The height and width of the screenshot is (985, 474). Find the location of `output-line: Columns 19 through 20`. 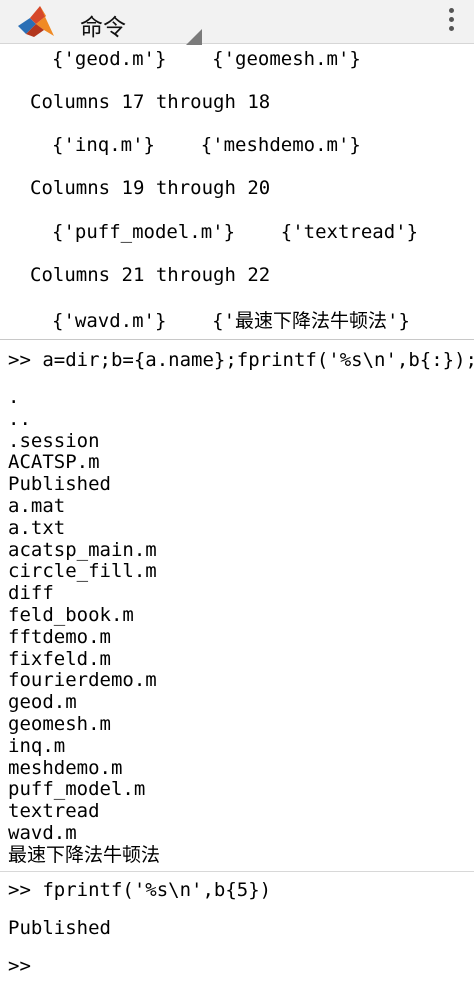

output-line: Columns 19 through 20 is located at coordinates (150, 188).